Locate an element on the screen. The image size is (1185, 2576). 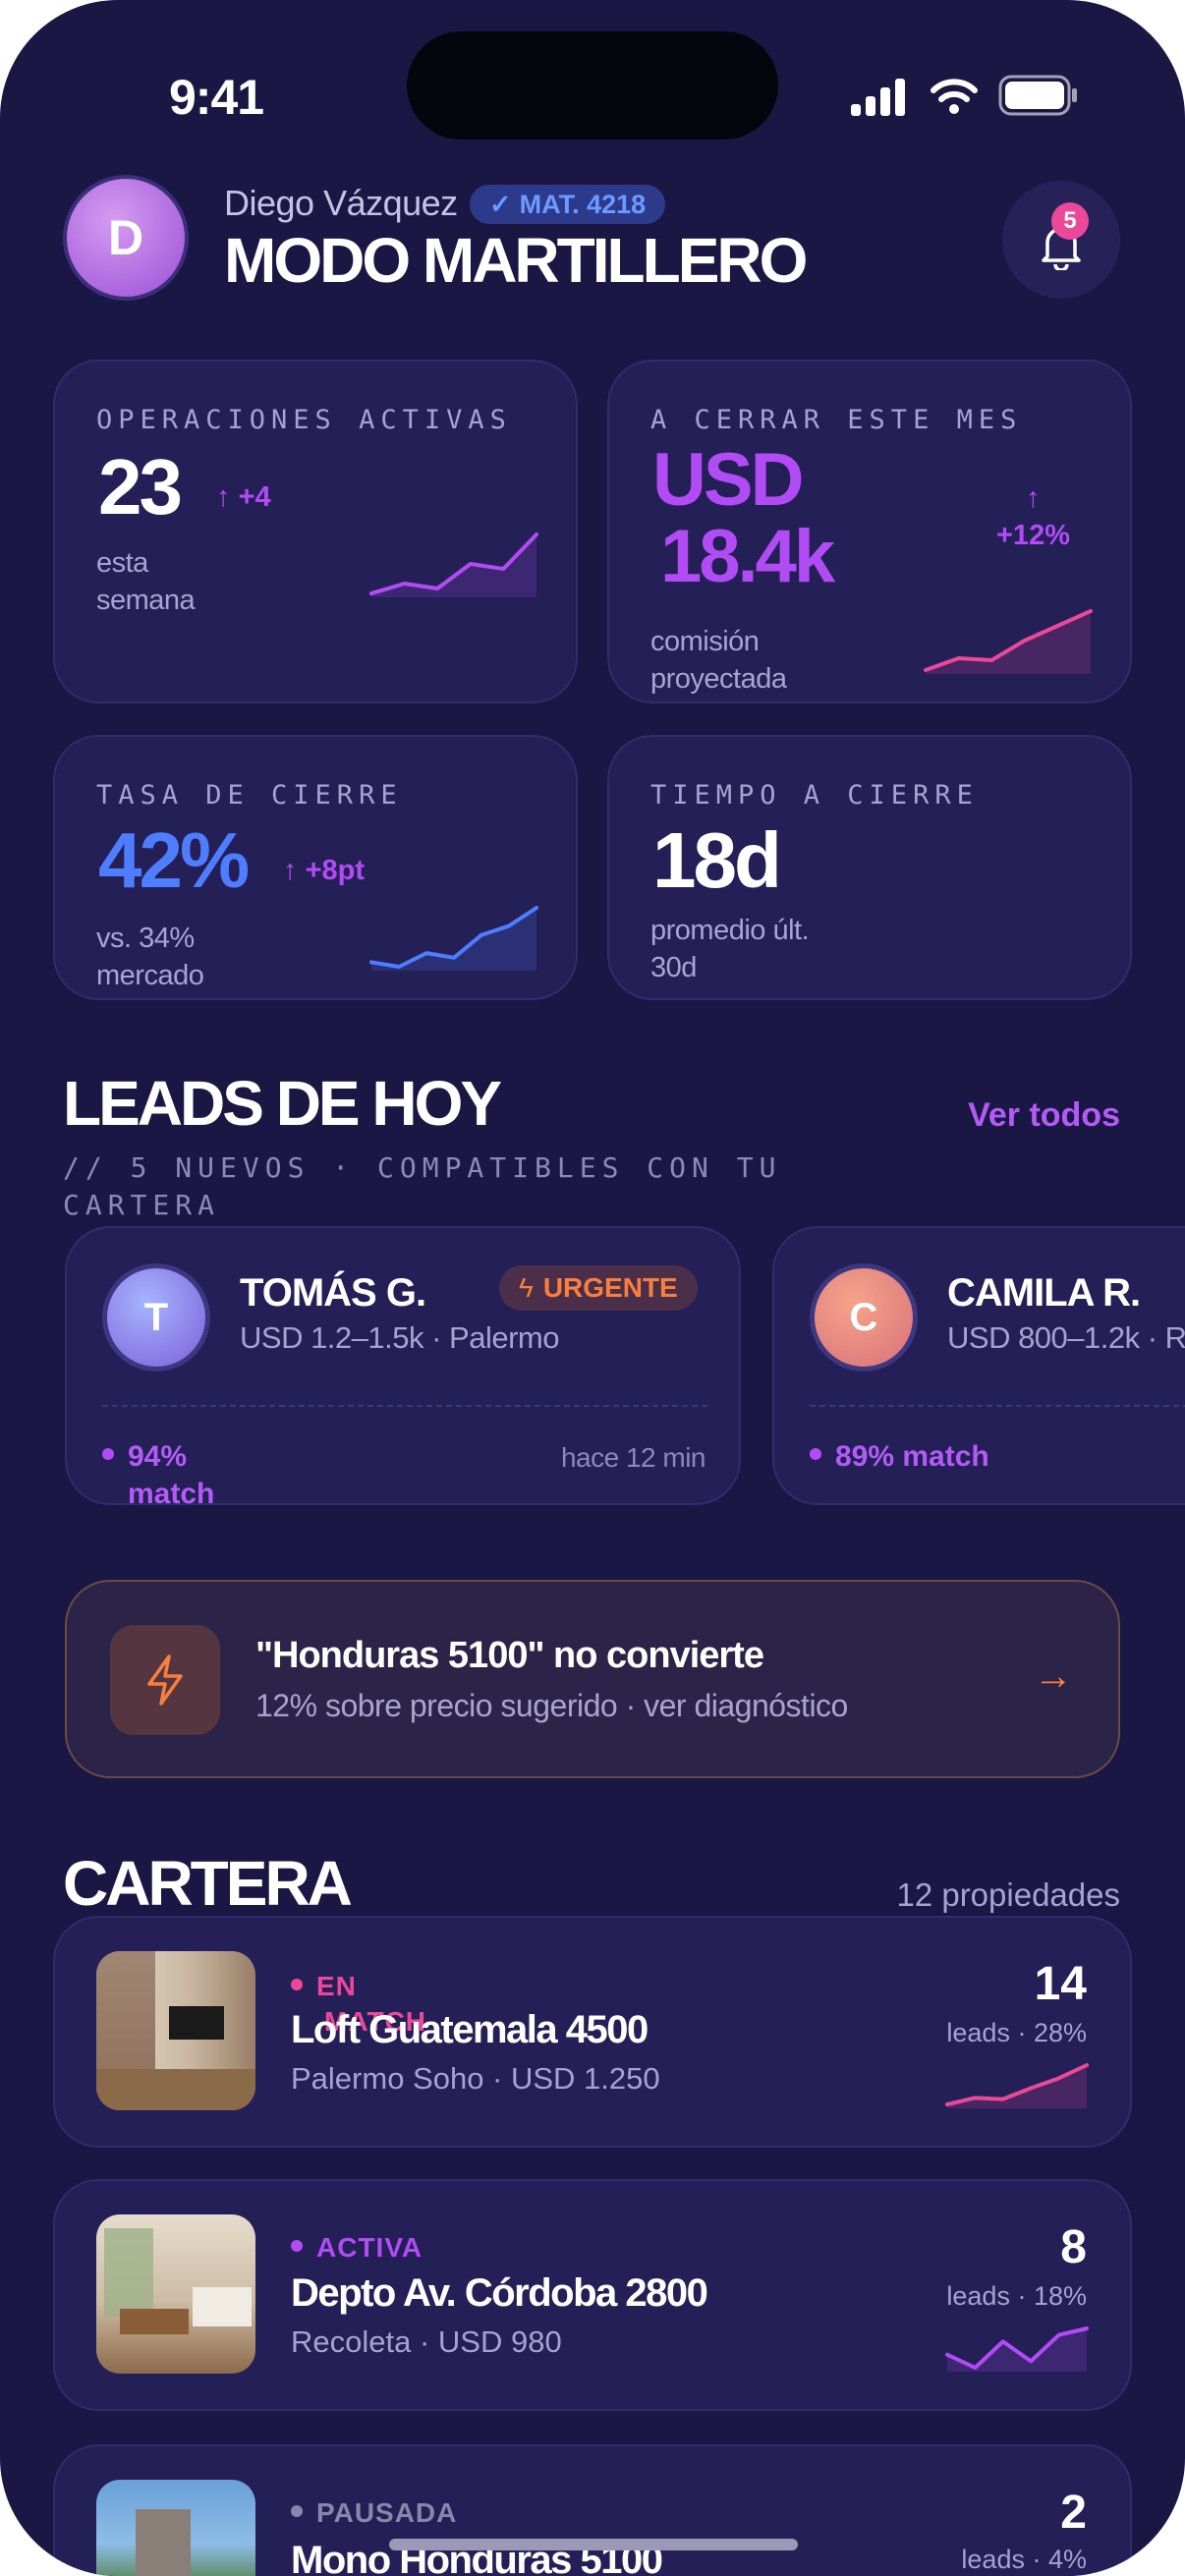
property-title: Loft Guatemala 4500 is located at coordinates (470, 2029).